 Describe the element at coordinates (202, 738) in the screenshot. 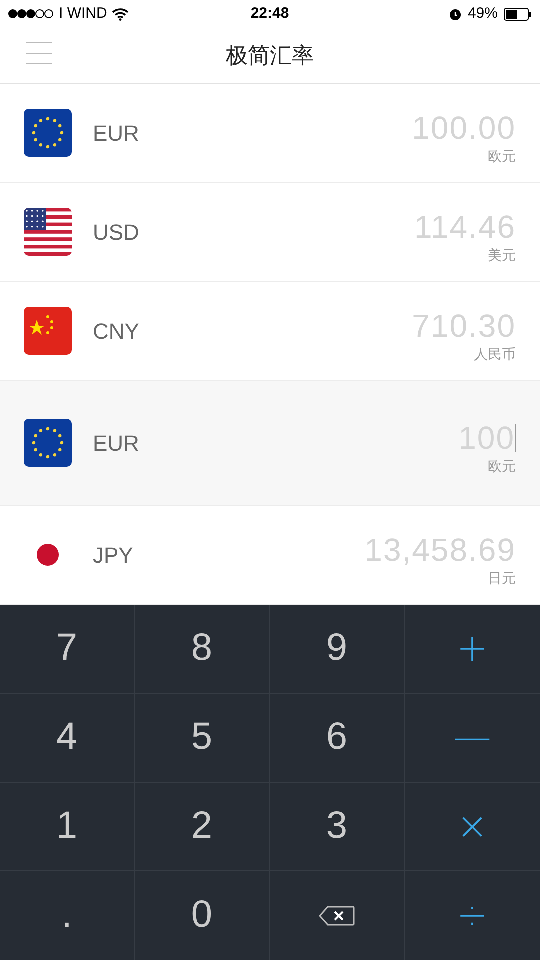

I see `digit-key: 5` at that location.